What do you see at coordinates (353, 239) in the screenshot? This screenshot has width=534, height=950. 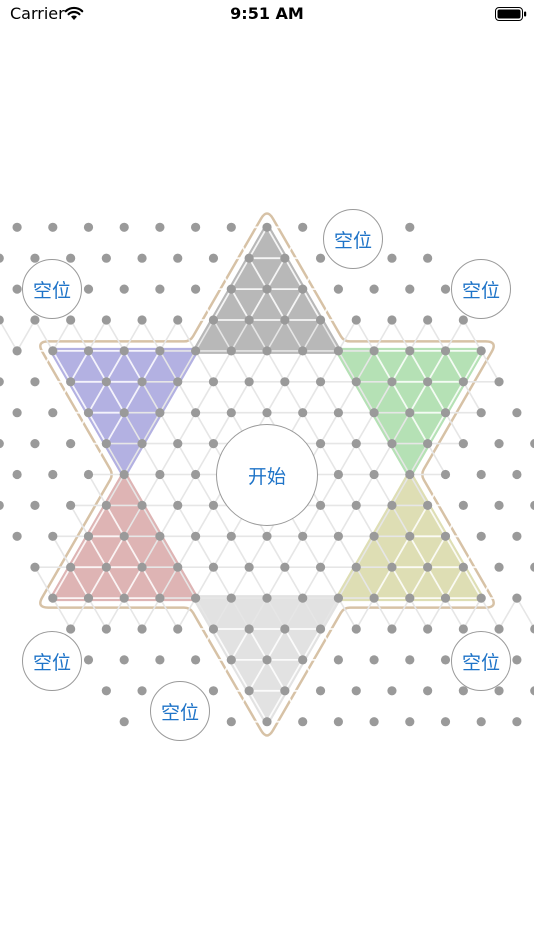 I see `seat-top-right-button: 空位` at bounding box center [353, 239].